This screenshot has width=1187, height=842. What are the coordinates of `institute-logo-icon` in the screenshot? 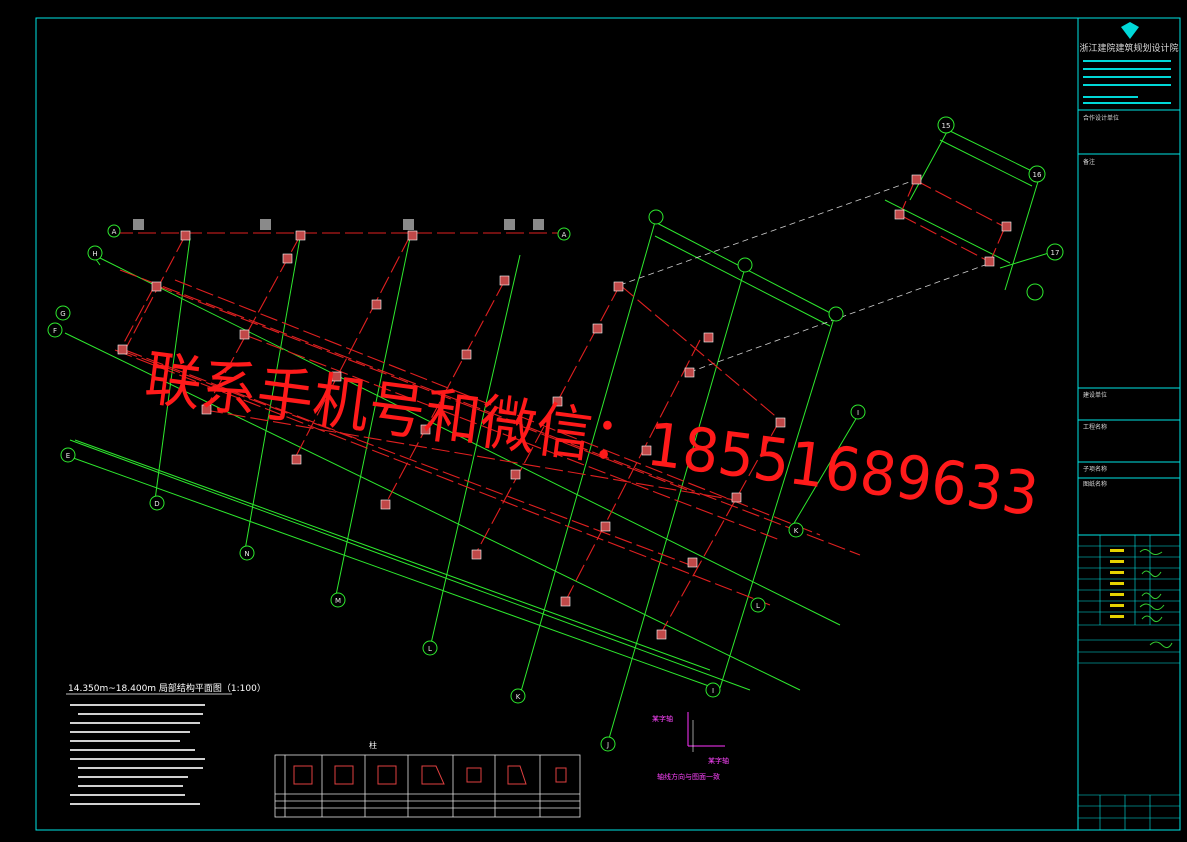 It's located at (1130, 30).